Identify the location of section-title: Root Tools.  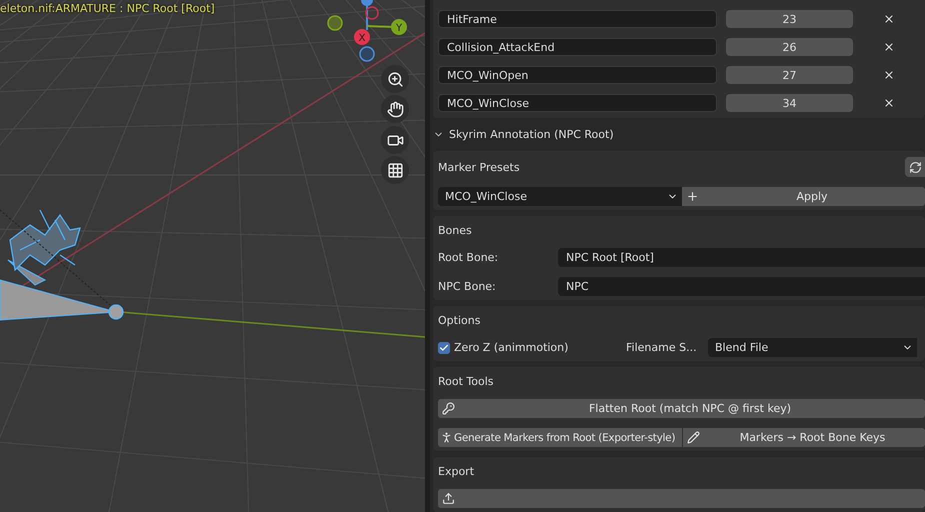
(466, 381).